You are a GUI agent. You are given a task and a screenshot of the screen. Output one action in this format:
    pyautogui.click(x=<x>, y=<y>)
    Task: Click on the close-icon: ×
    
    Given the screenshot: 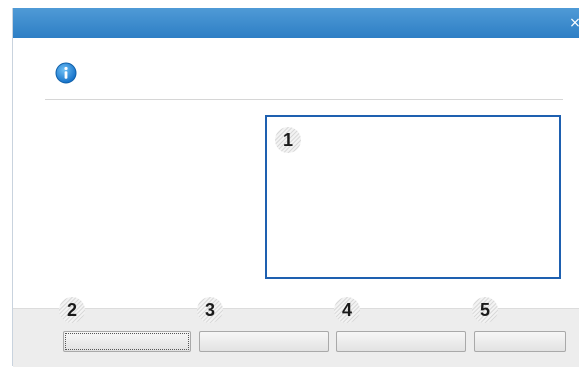 What is the action you would take?
    pyautogui.click(x=573, y=23)
    